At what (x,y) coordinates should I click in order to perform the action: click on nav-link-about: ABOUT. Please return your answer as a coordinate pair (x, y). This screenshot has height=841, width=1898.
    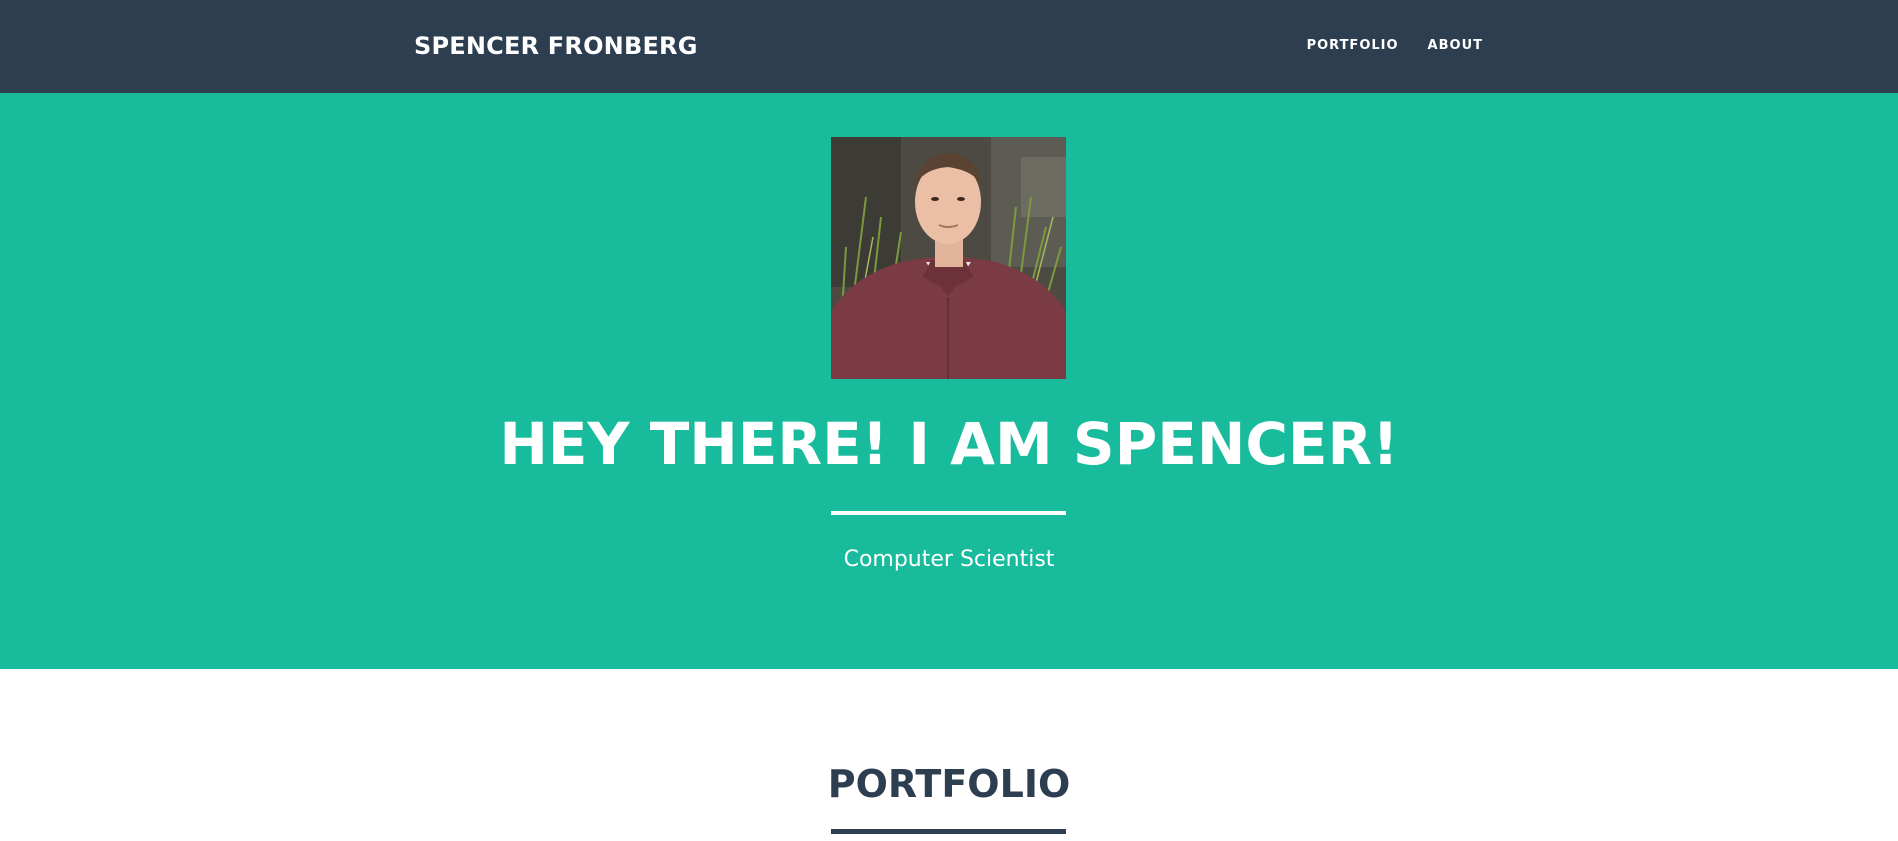
    Looking at the image, I should click on (1455, 46).